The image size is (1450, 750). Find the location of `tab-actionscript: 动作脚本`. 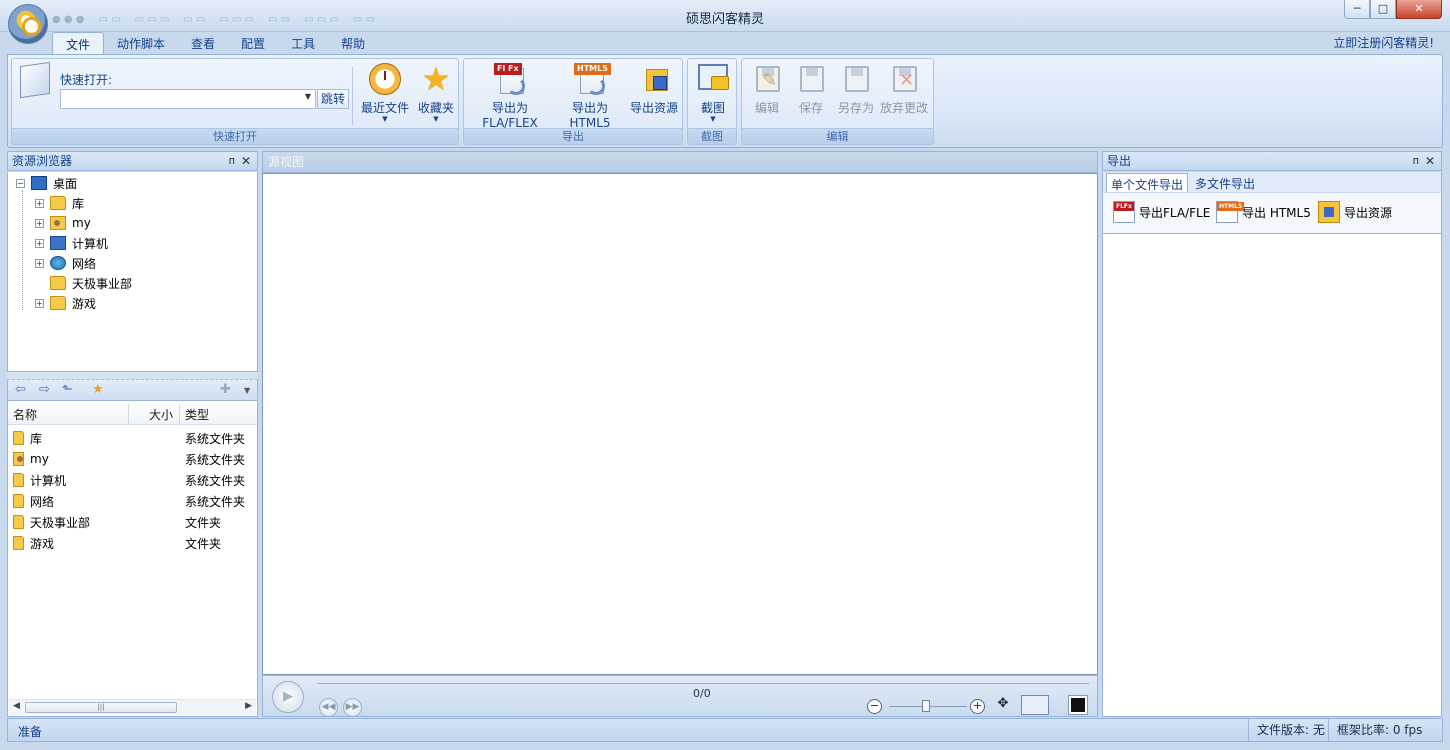

tab-actionscript: 动作脚本 is located at coordinates (141, 43).